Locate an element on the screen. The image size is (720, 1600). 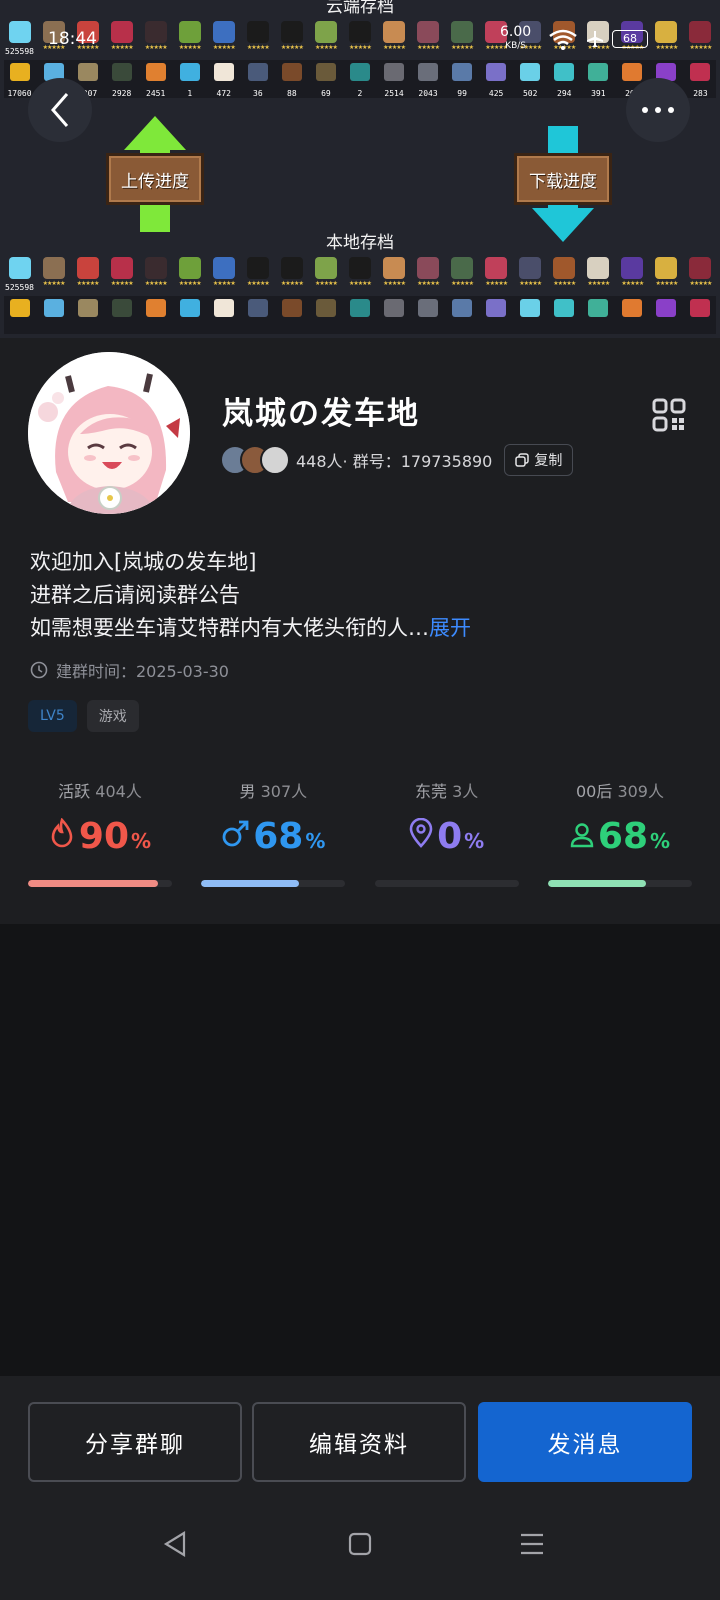
qr-code-icon is located at coordinates (669, 415).